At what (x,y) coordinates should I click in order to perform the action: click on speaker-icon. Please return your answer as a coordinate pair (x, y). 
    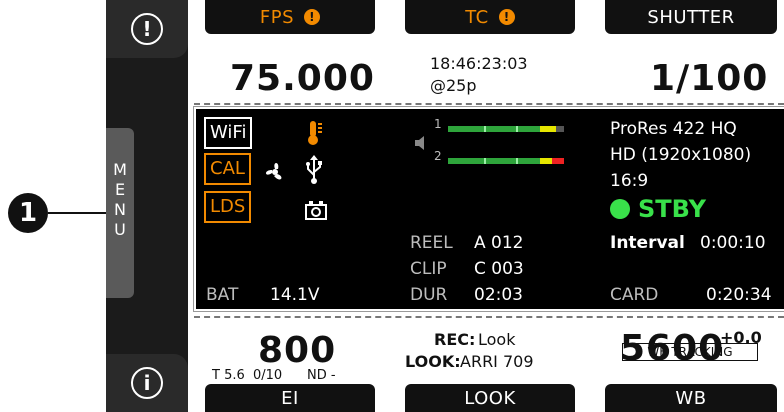
    Looking at the image, I should click on (419, 143).